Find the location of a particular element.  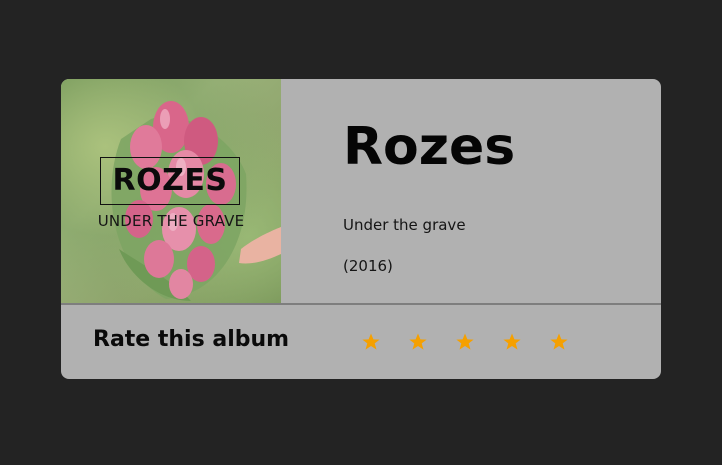

album-year: (2016) is located at coordinates (368, 266).